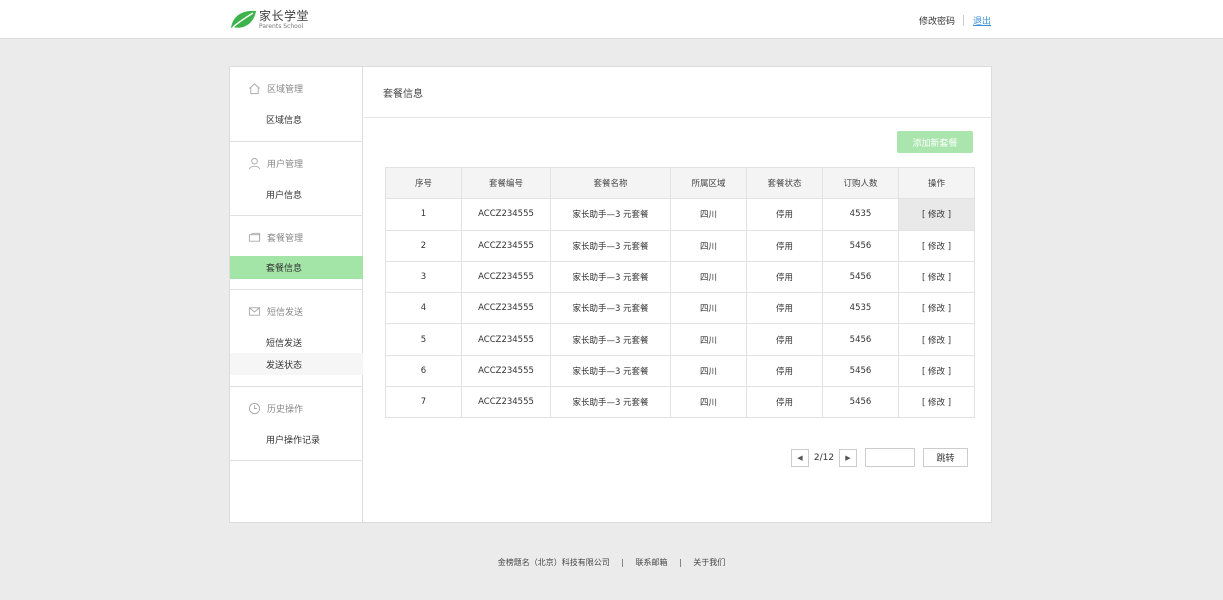 The height and width of the screenshot is (600, 1223). I want to click on logo: 家长学堂 Parents School, so click(269, 20).